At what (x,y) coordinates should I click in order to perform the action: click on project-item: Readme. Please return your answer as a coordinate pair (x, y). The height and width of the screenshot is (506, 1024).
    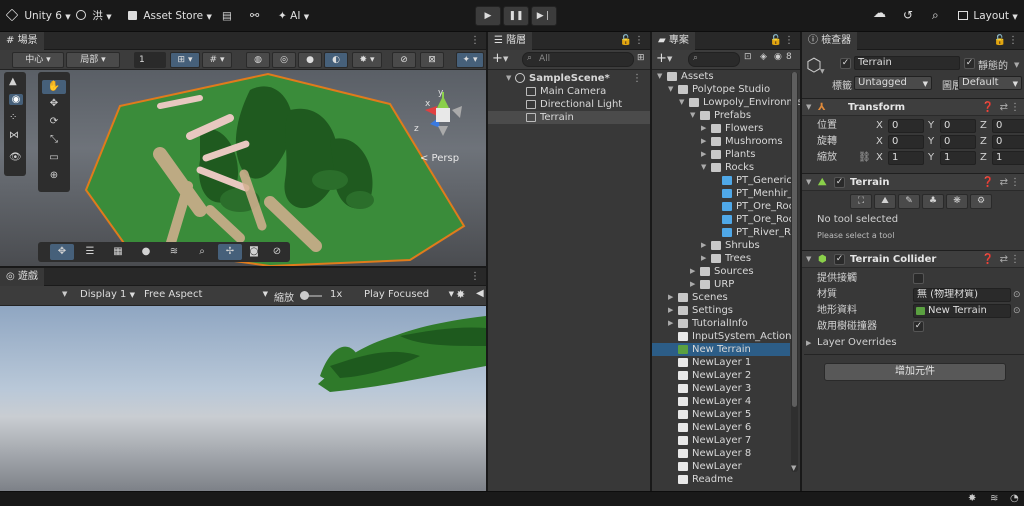
    Looking at the image, I should click on (721, 479).